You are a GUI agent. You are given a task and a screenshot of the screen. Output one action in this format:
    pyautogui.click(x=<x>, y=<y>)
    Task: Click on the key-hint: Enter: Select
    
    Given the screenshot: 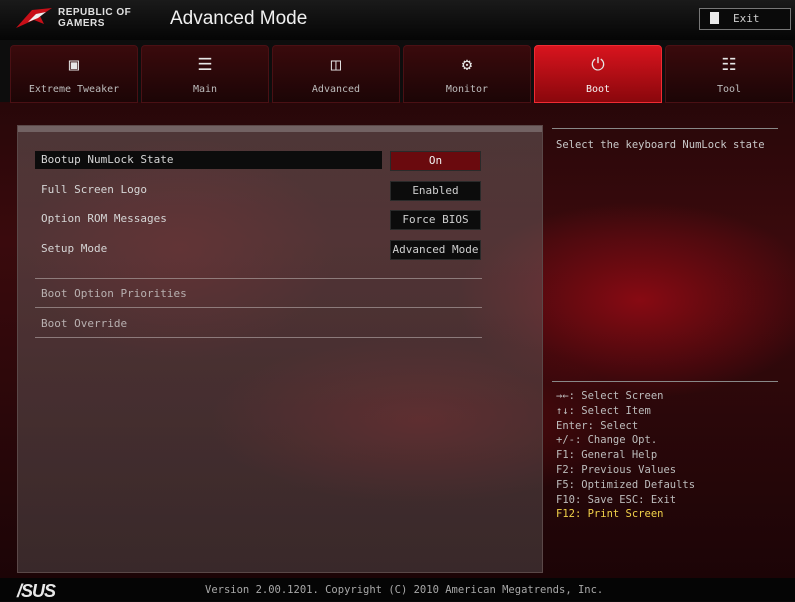 What is the action you would take?
    pyautogui.click(x=597, y=425)
    